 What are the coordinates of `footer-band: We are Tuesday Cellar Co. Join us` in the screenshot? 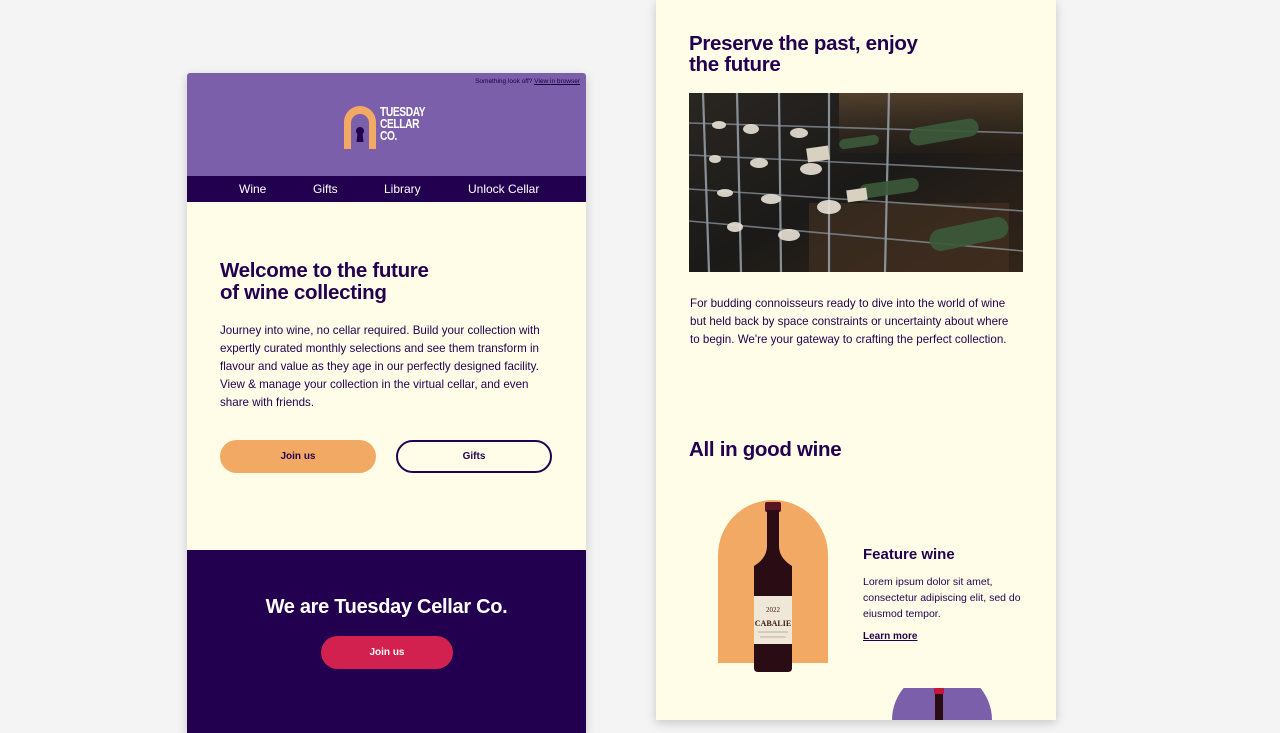 It's located at (386, 641).